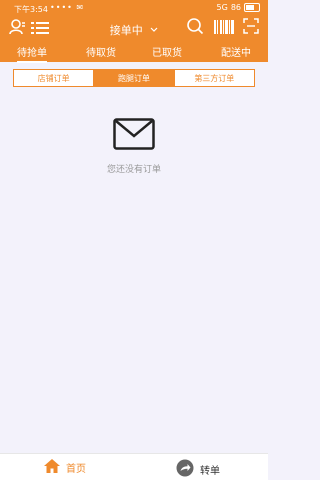  What do you see at coordinates (67, 7) in the screenshot?
I see `status-notifications: •••• ✉` at bounding box center [67, 7].